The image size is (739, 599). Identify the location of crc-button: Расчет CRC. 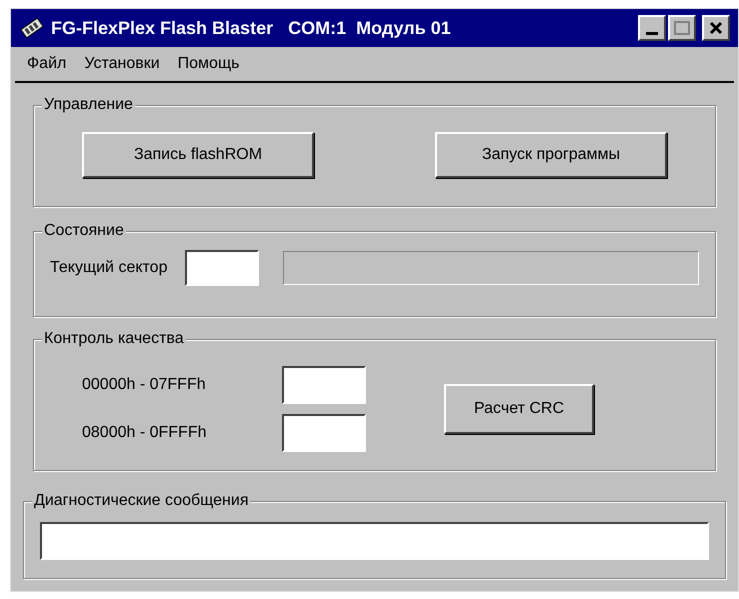
(519, 409).